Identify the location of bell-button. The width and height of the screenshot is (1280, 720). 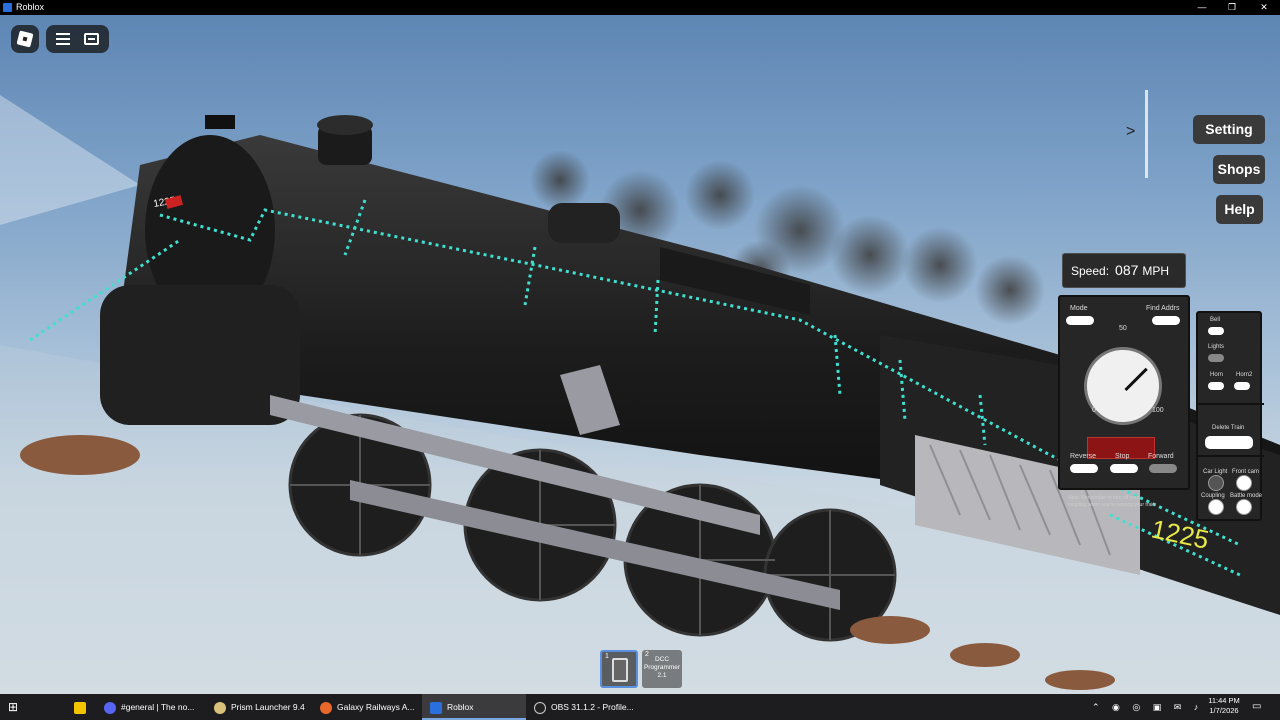
(1216, 331).